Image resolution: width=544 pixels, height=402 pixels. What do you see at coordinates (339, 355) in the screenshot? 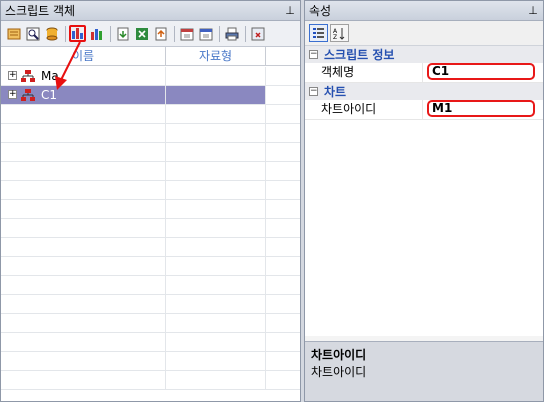
I see `description-title: 차트아이디` at bounding box center [339, 355].